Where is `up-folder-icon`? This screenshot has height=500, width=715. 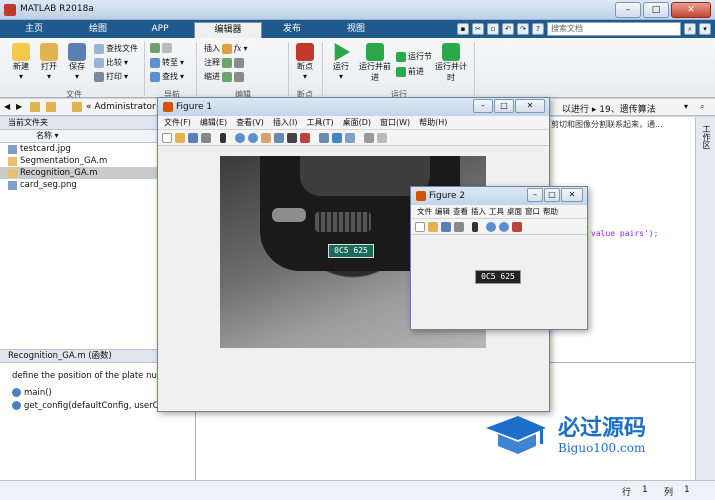 up-folder-icon is located at coordinates (35, 107).